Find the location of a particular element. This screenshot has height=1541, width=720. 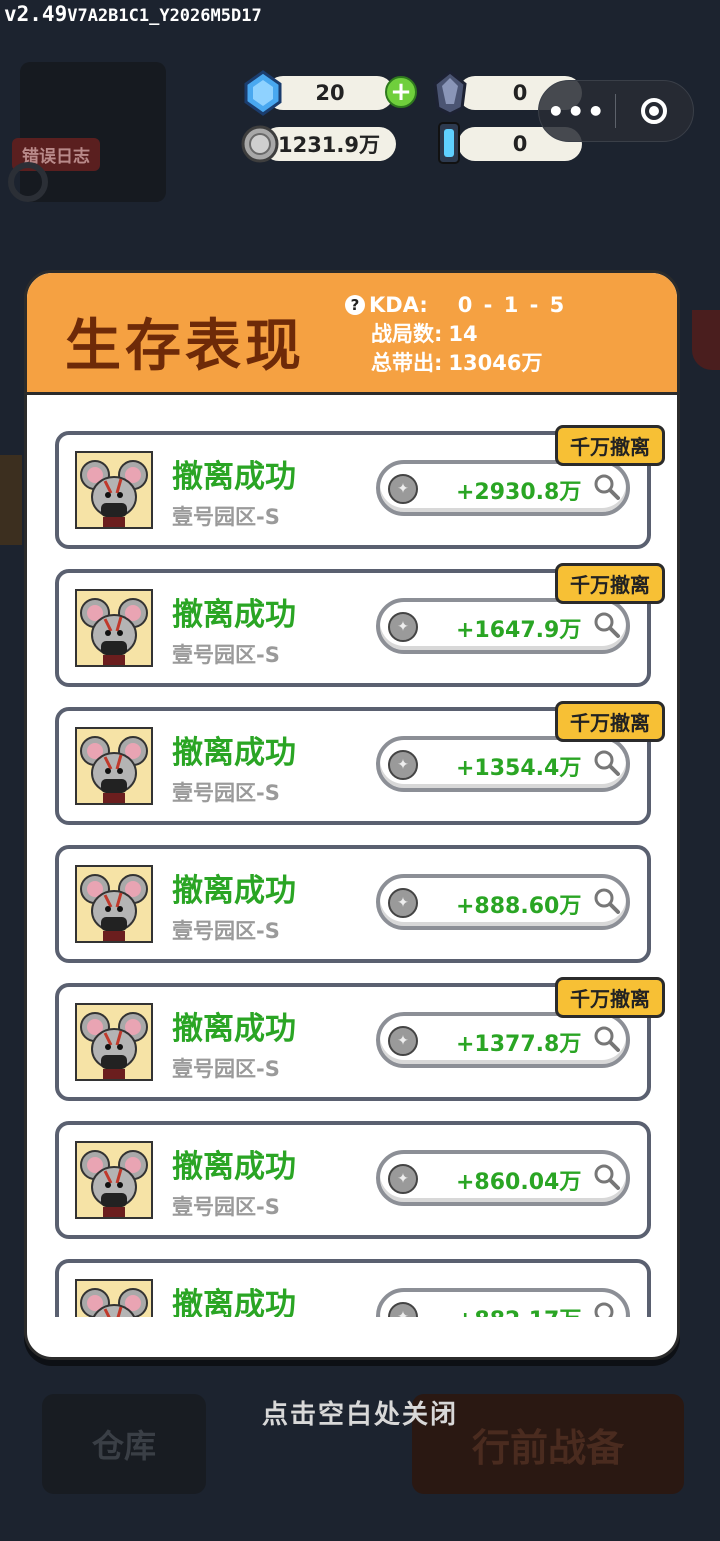

gem-counter: 20 is located at coordinates (330, 93).